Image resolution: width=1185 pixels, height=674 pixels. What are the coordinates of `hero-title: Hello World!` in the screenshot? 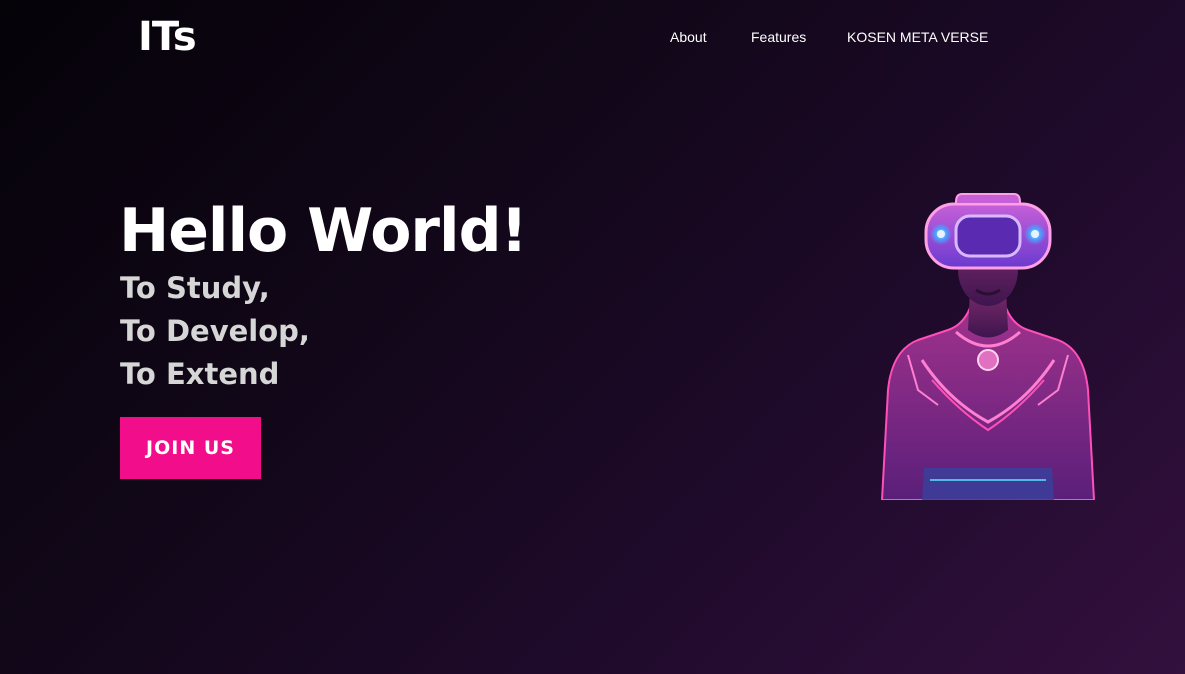 It's located at (323, 231).